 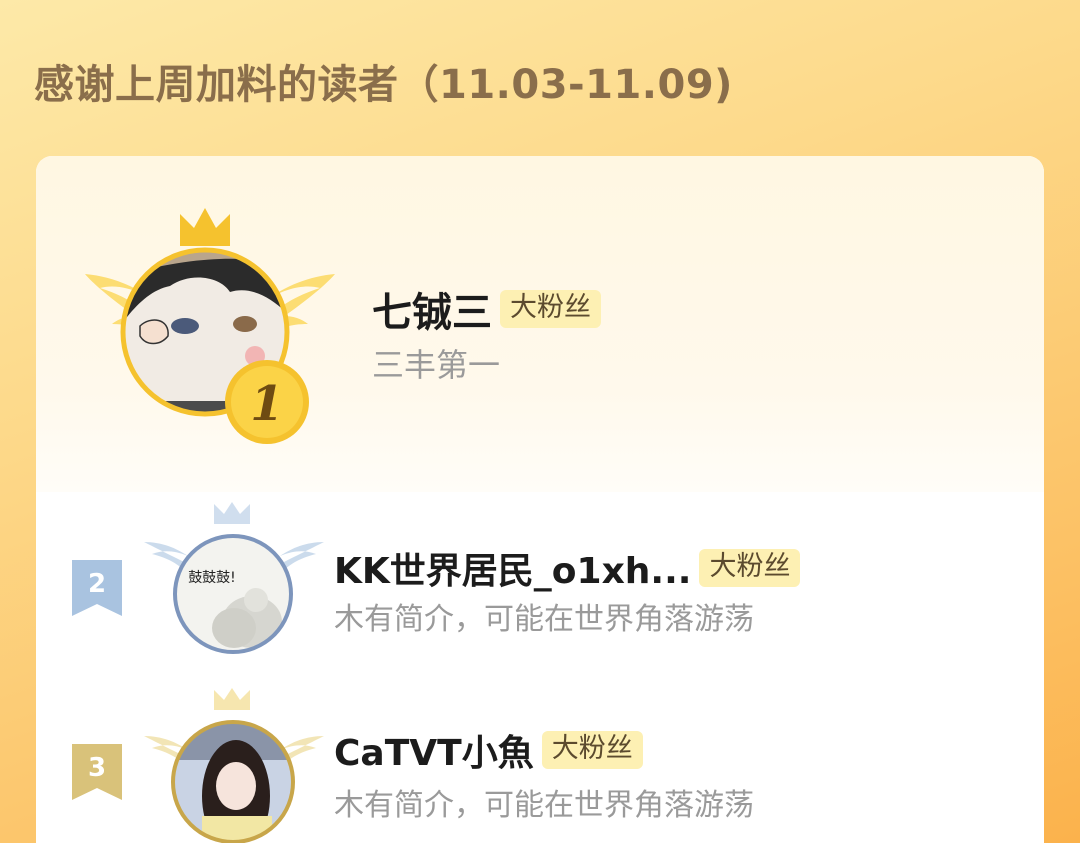 I want to click on avatar-caption-text: 鼓鼓鼓!, so click(x=212, y=578).